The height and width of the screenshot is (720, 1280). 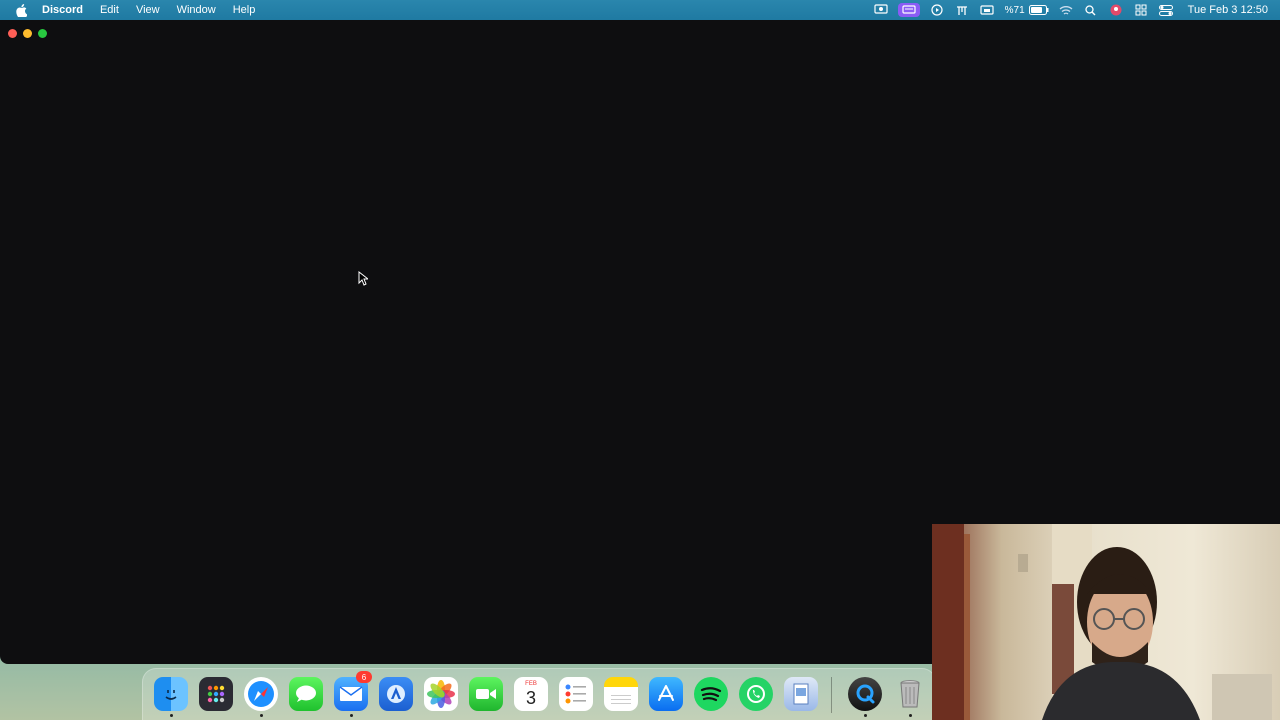 I want to click on menu-view: View, so click(x=148, y=10).